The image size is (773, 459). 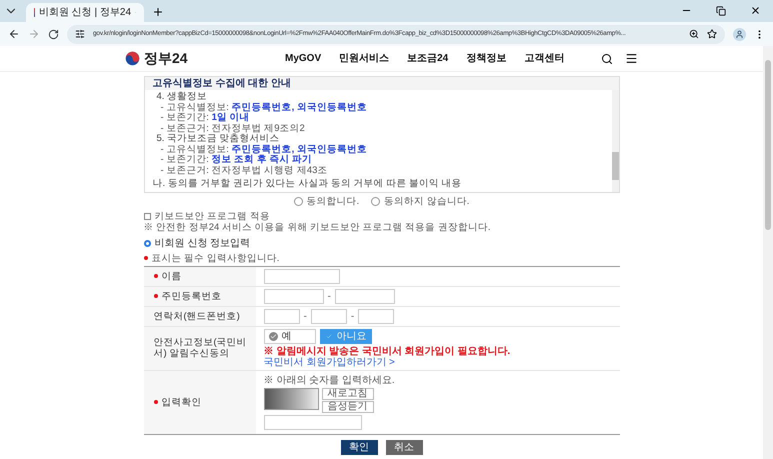 I want to click on field-label: 안전사고정보(국민비서) 알림수신동의, so click(x=201, y=348).